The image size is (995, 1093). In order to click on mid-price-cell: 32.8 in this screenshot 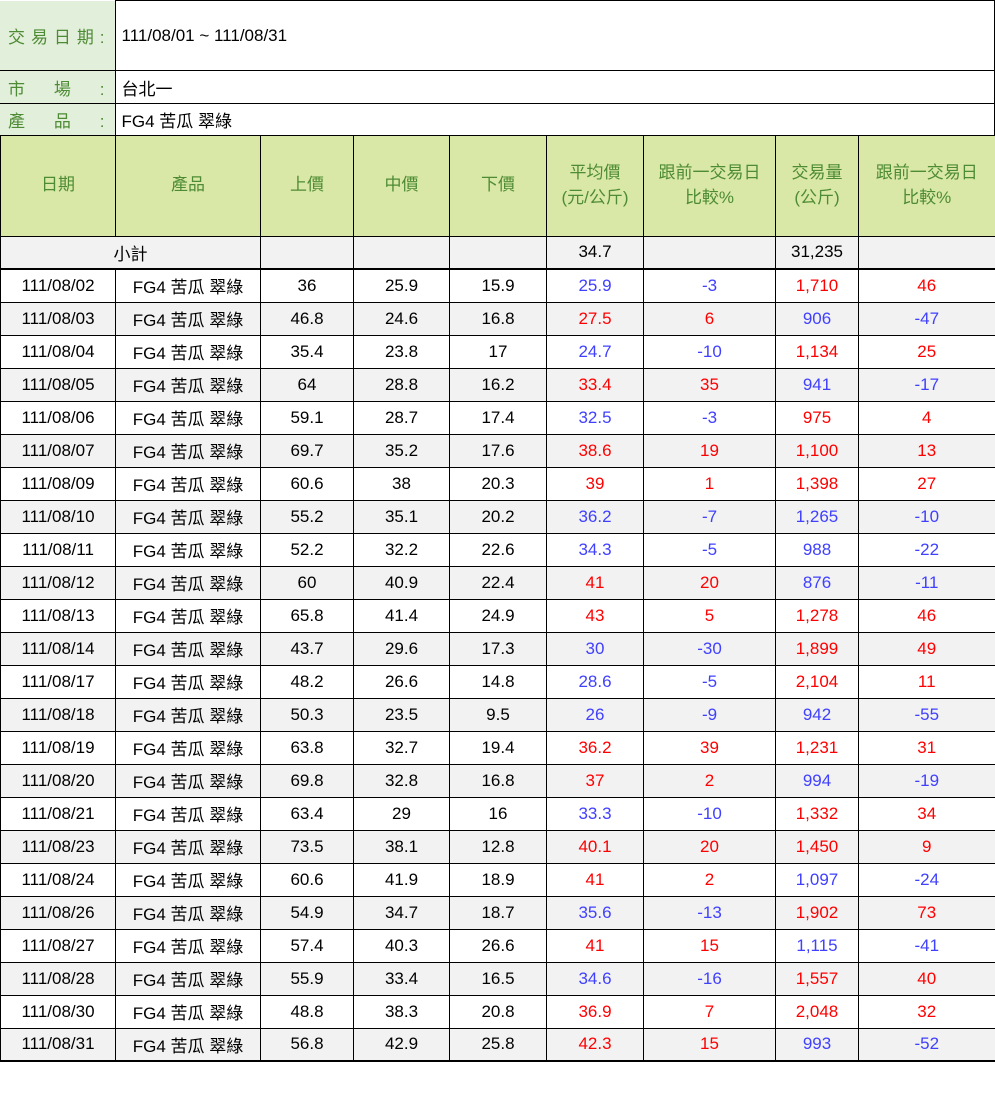, I will do `click(401, 780)`.